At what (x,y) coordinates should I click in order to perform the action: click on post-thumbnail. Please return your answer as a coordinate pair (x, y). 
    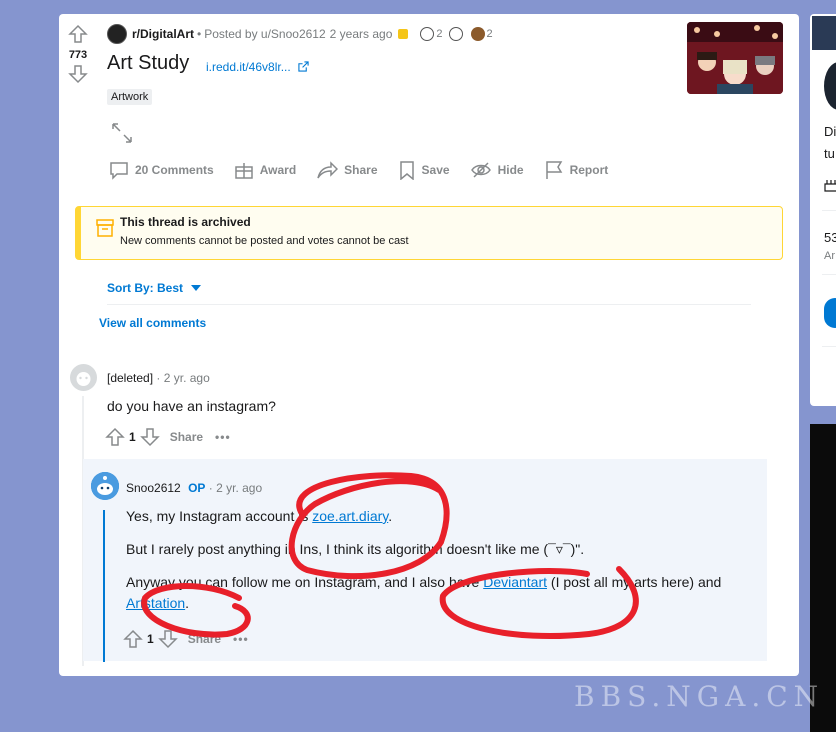
    Looking at the image, I should click on (735, 58).